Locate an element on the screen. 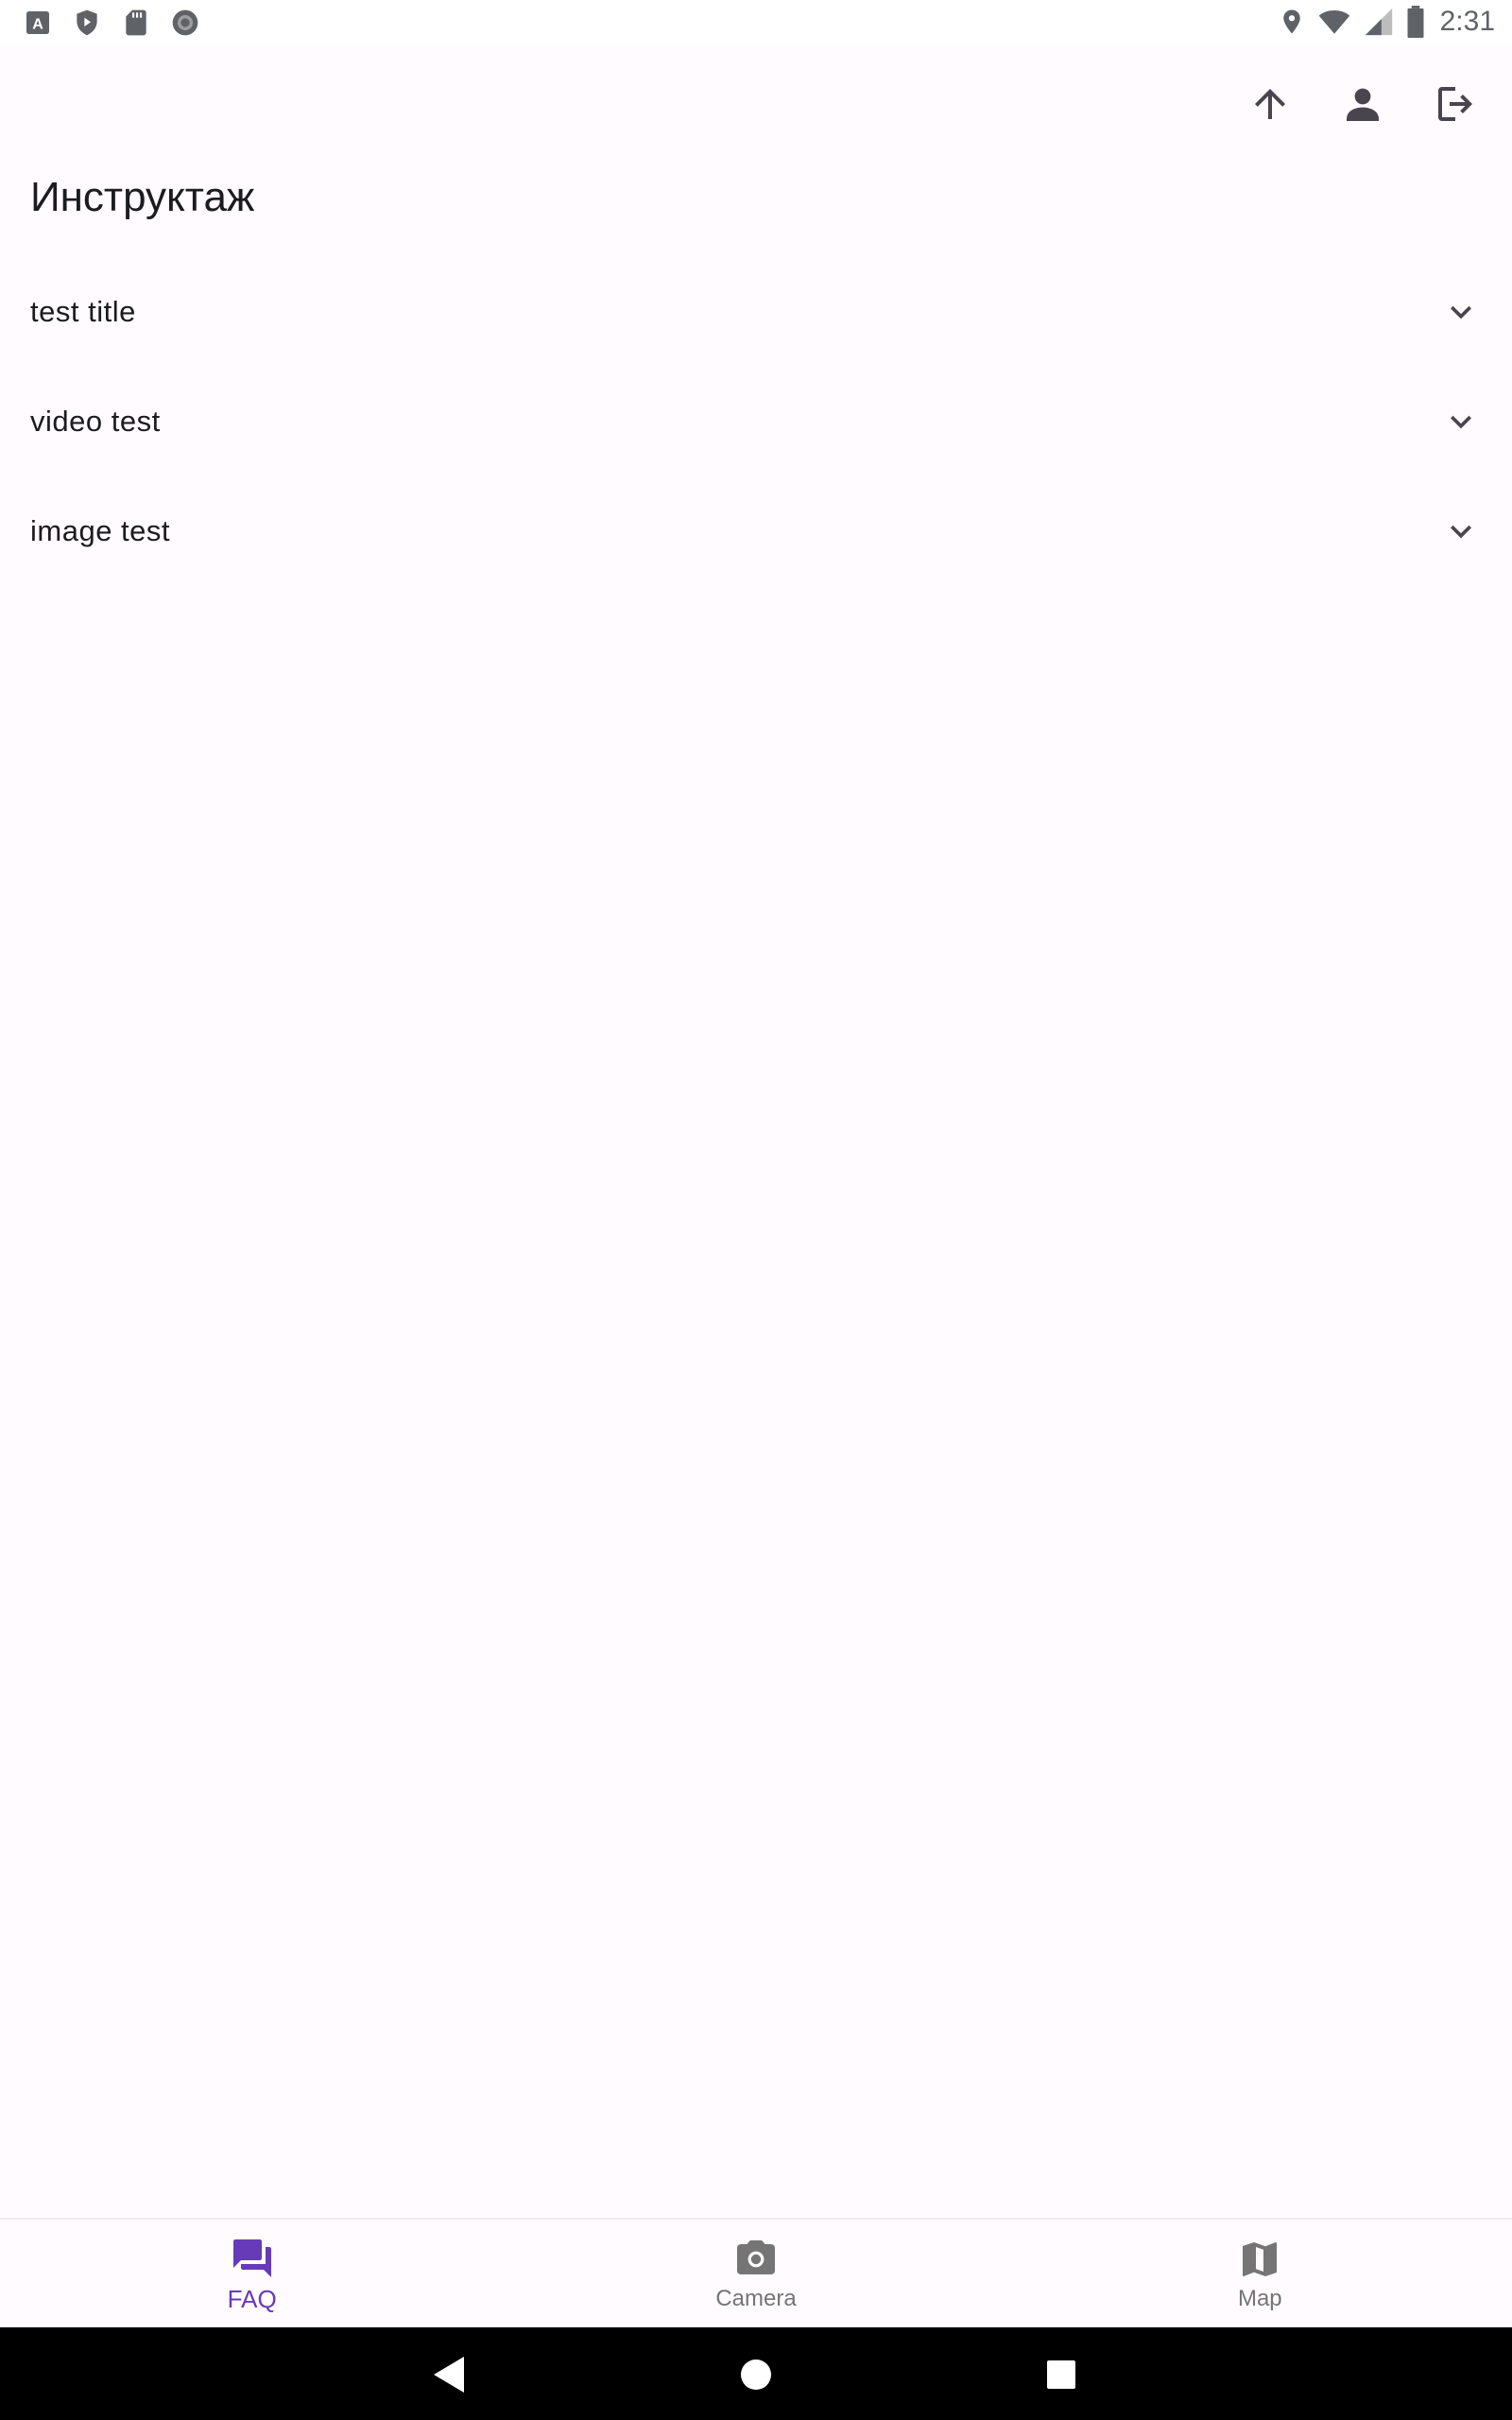 This screenshot has height=2420, width=1512. faq-item-label: video test is located at coordinates (95, 421).